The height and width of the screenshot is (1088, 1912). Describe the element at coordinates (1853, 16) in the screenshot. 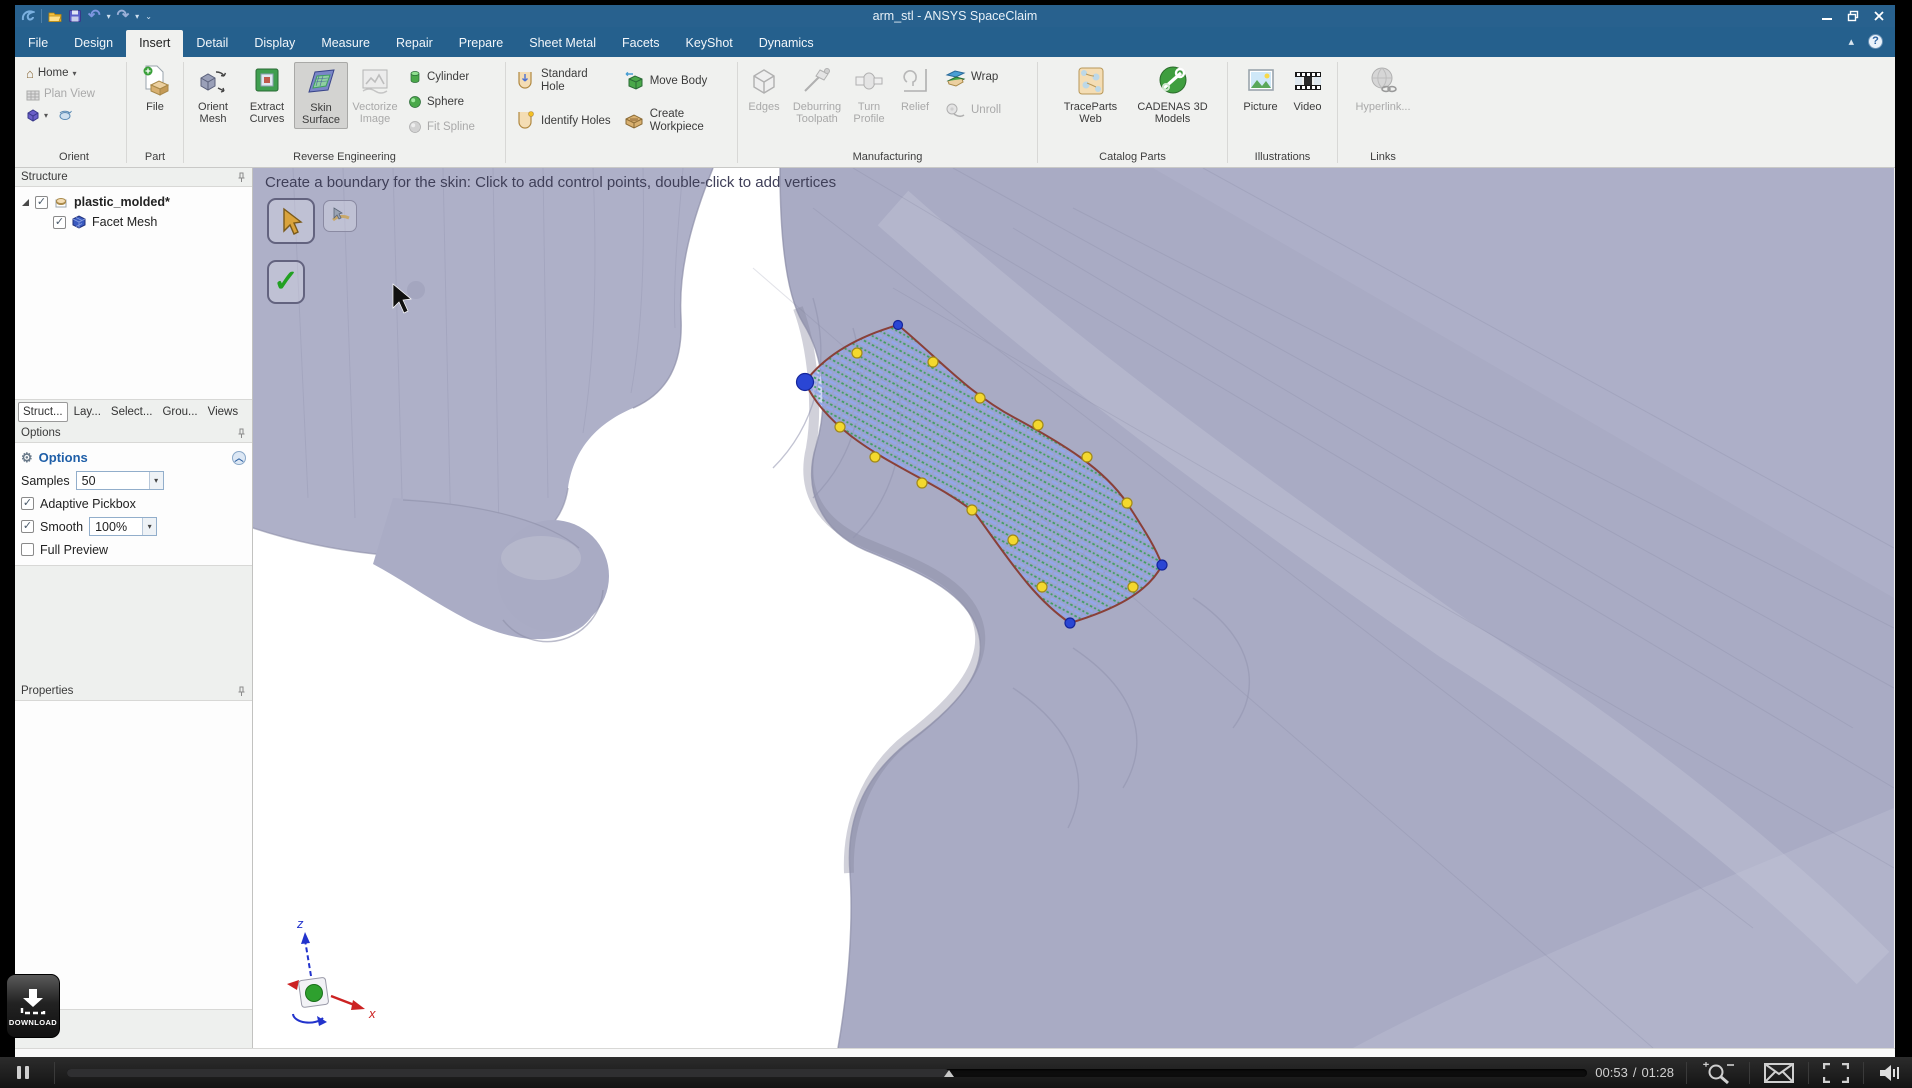

I see `restore-button` at that location.